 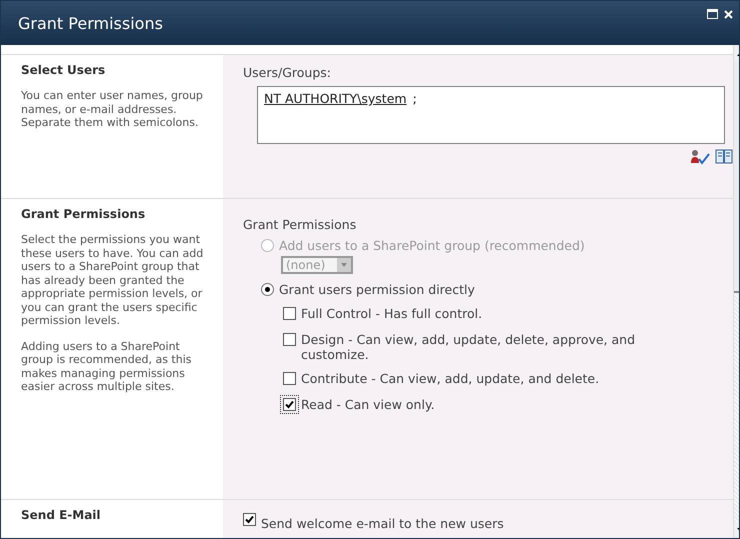 What do you see at coordinates (724, 156) in the screenshot?
I see `address-book-icon` at bounding box center [724, 156].